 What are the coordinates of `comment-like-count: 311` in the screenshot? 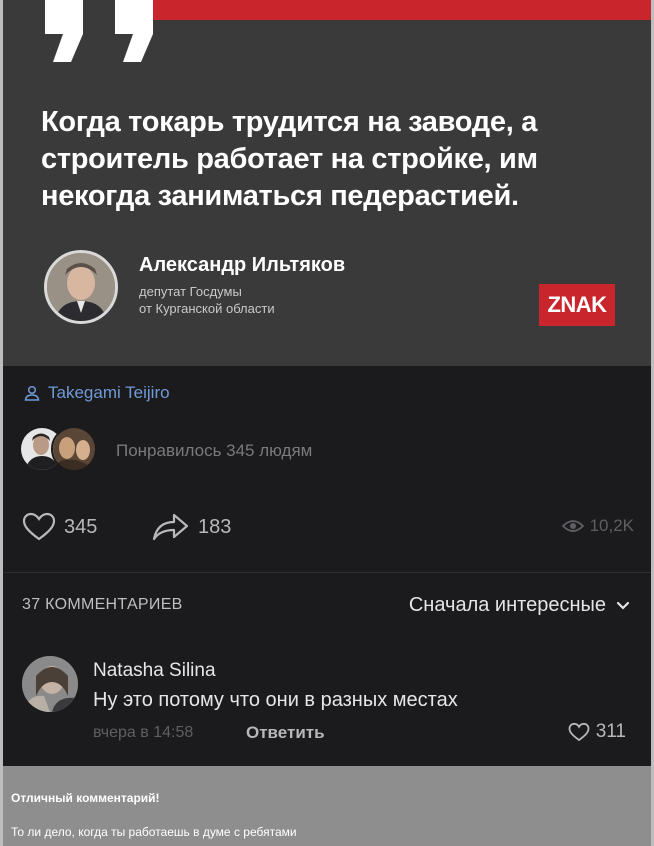 It's located at (610, 731).